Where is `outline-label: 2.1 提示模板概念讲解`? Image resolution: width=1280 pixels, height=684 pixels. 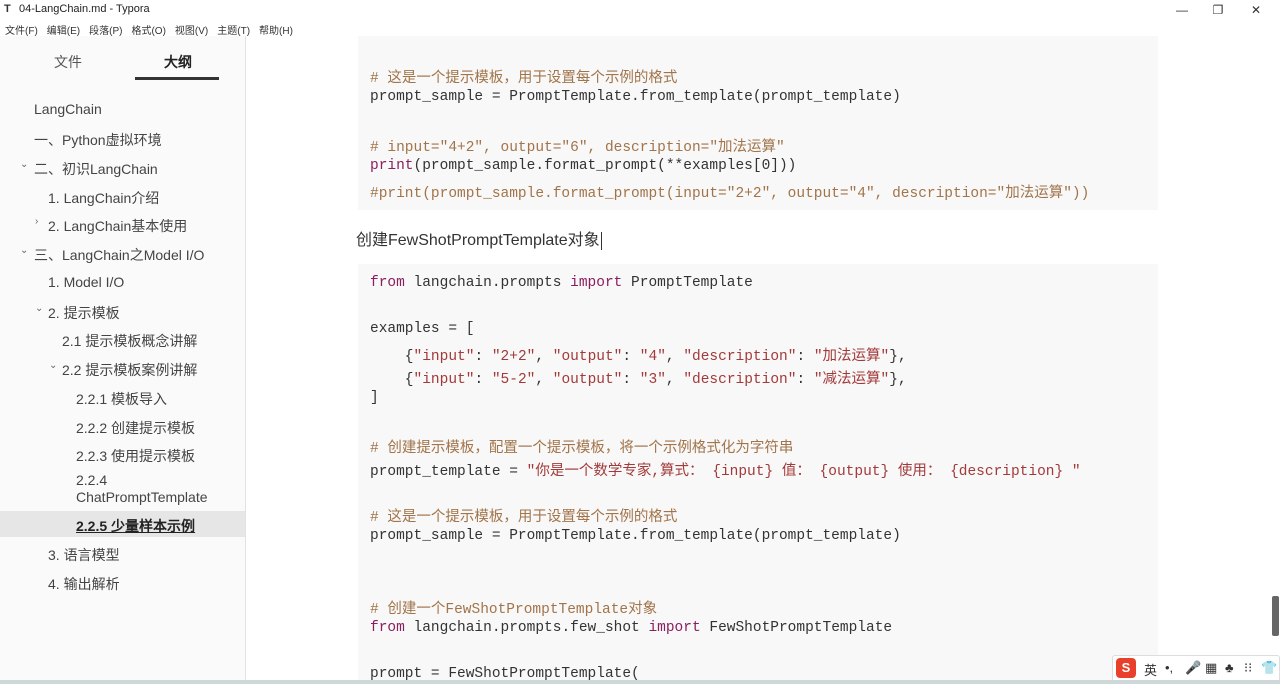 outline-label: 2.1 提示模板概念讲解 is located at coordinates (130, 341).